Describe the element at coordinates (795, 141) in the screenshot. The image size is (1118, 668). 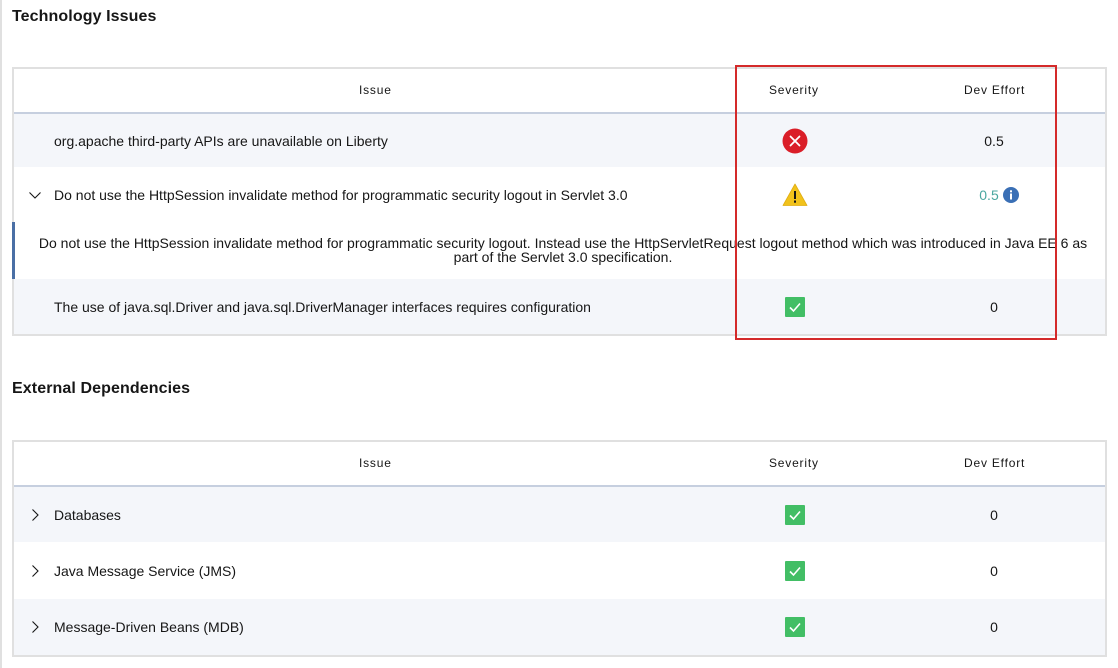
I see `error-circle-icon` at that location.